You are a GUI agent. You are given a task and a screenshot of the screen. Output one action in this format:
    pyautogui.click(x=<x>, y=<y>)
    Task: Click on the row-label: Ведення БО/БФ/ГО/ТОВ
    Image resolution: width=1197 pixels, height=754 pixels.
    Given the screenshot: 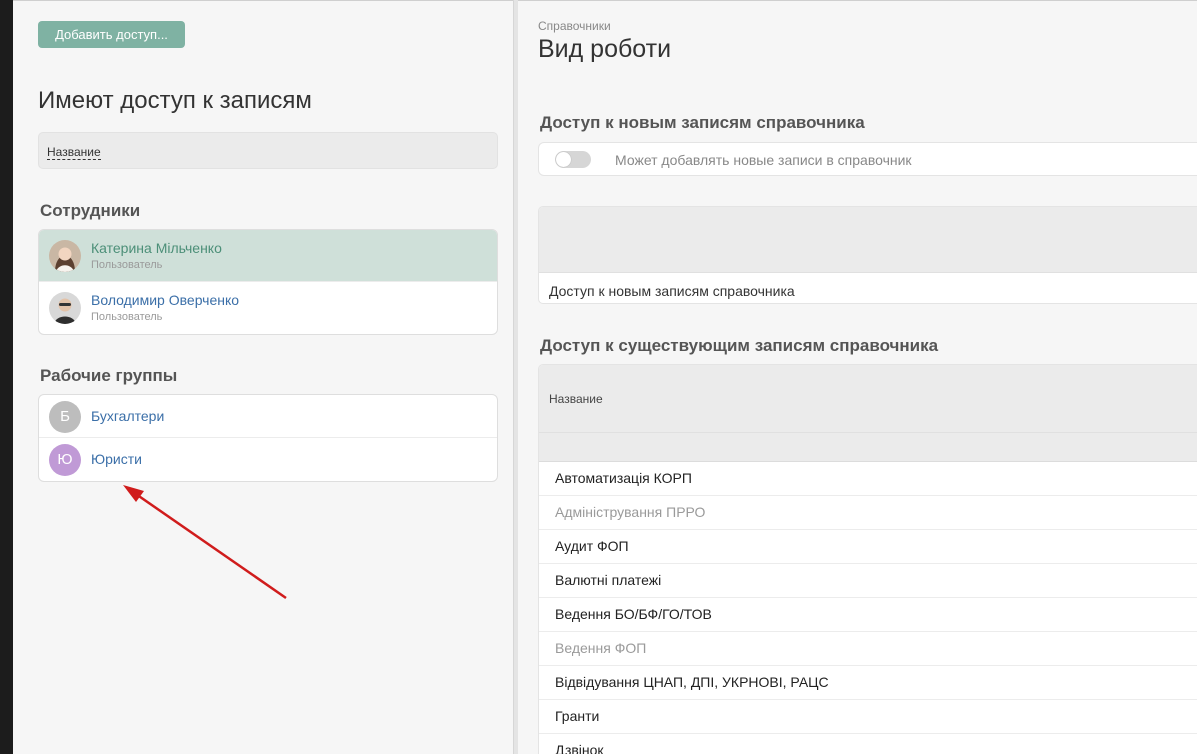 What is the action you would take?
    pyautogui.click(x=633, y=614)
    